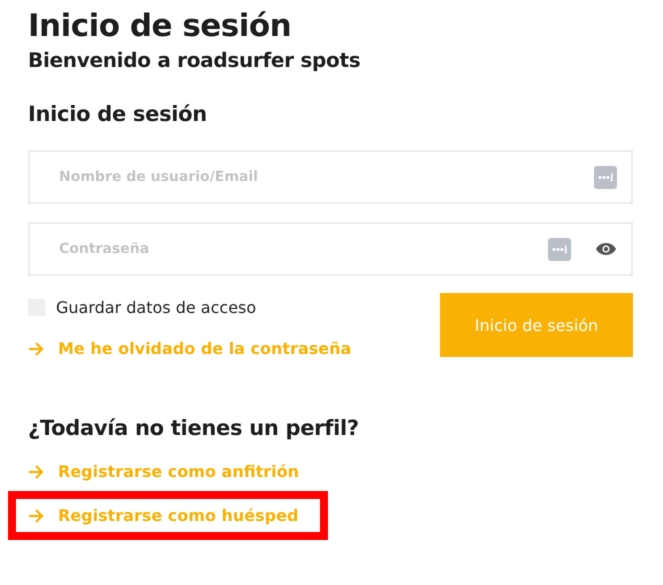 The width and height of the screenshot is (663, 585). I want to click on link: Me he olvidado de la contraseña, so click(190, 348).